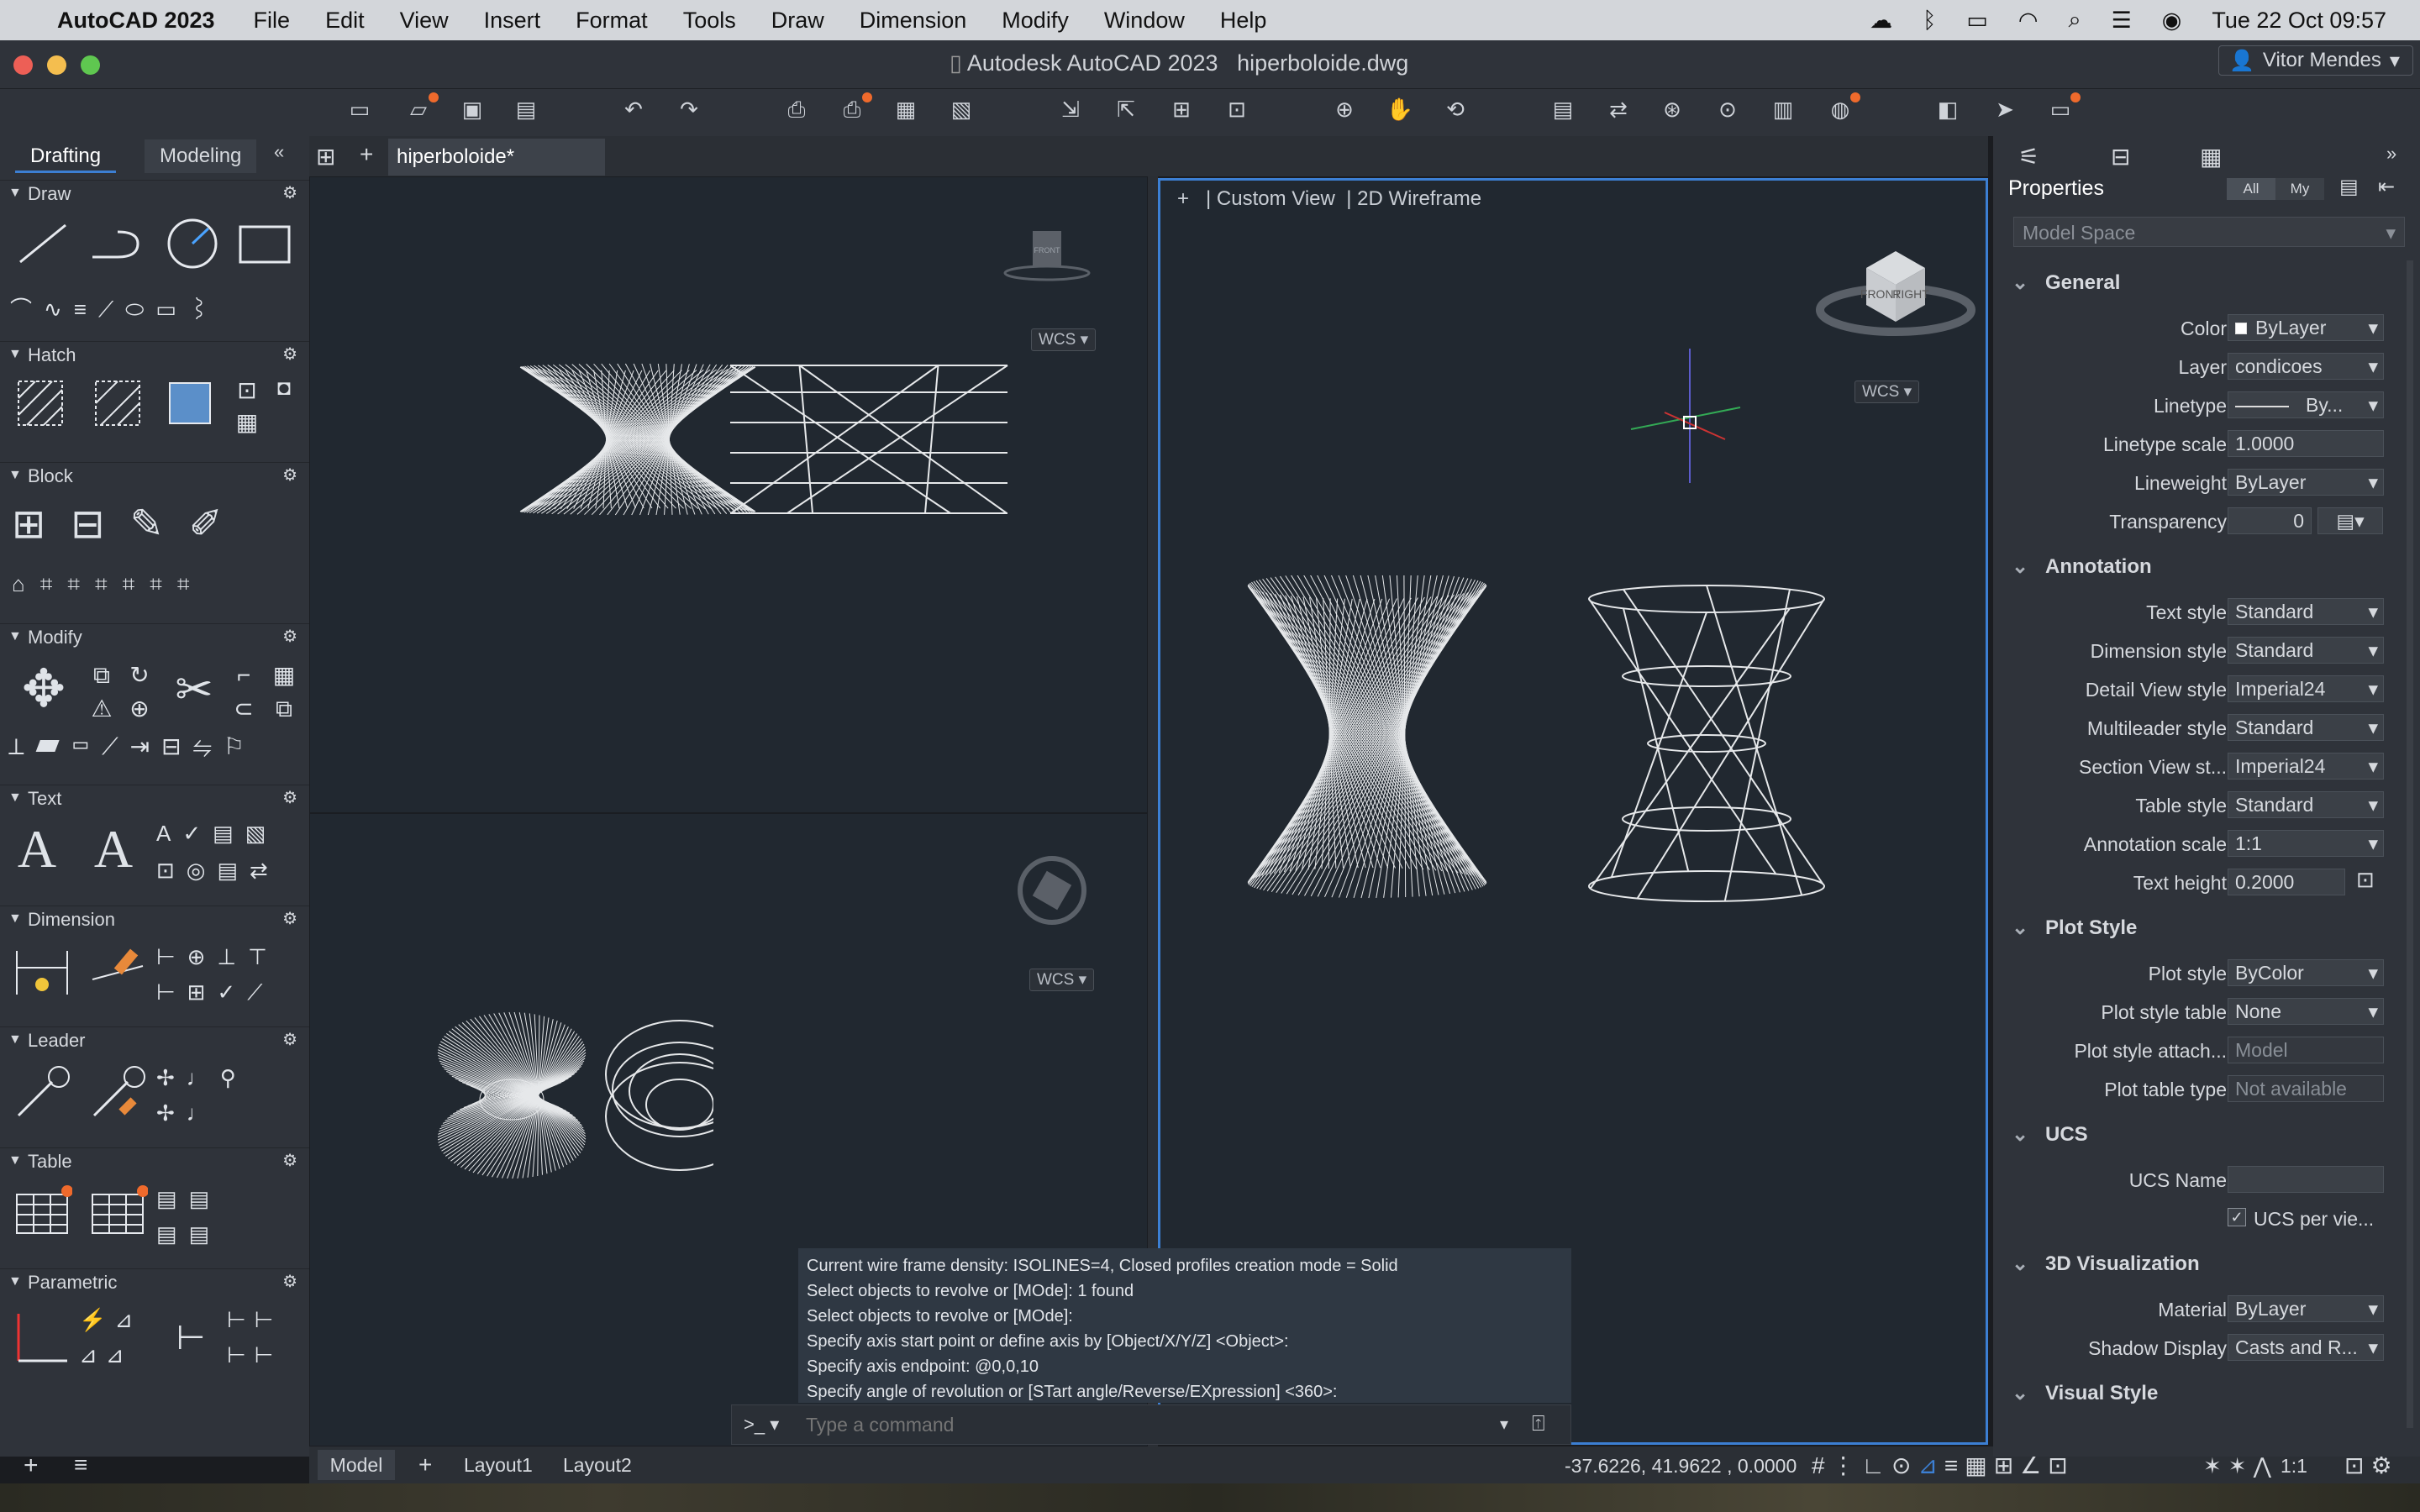  I want to click on geometric-constraint-tool, so click(42, 1335).